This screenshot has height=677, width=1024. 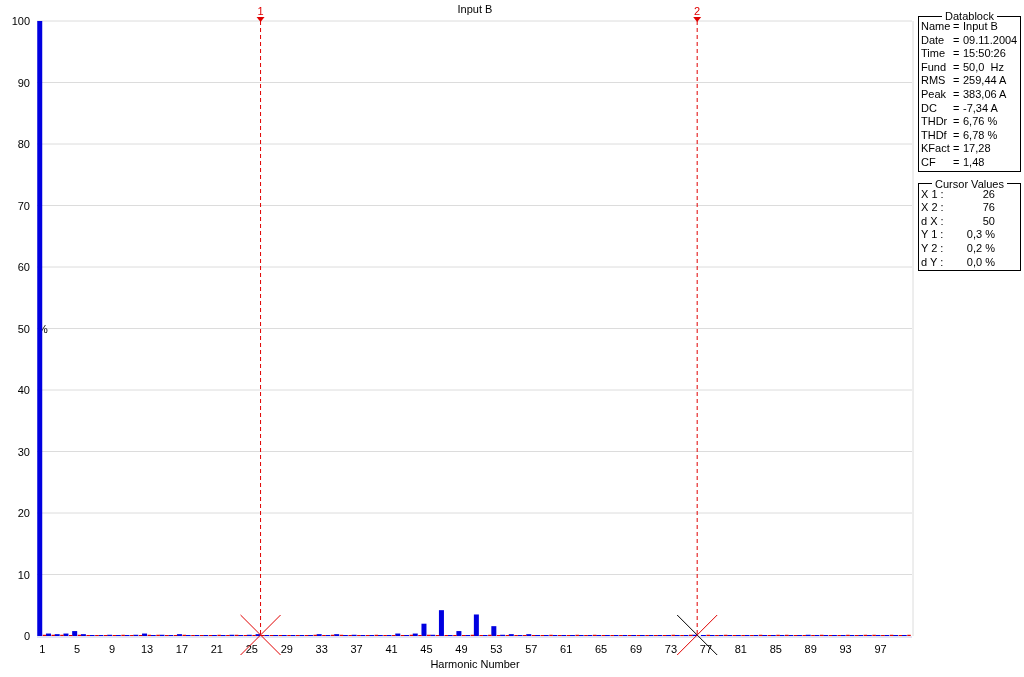 What do you see at coordinates (23, 328) in the screenshot?
I see `y-tick-label: 50` at bounding box center [23, 328].